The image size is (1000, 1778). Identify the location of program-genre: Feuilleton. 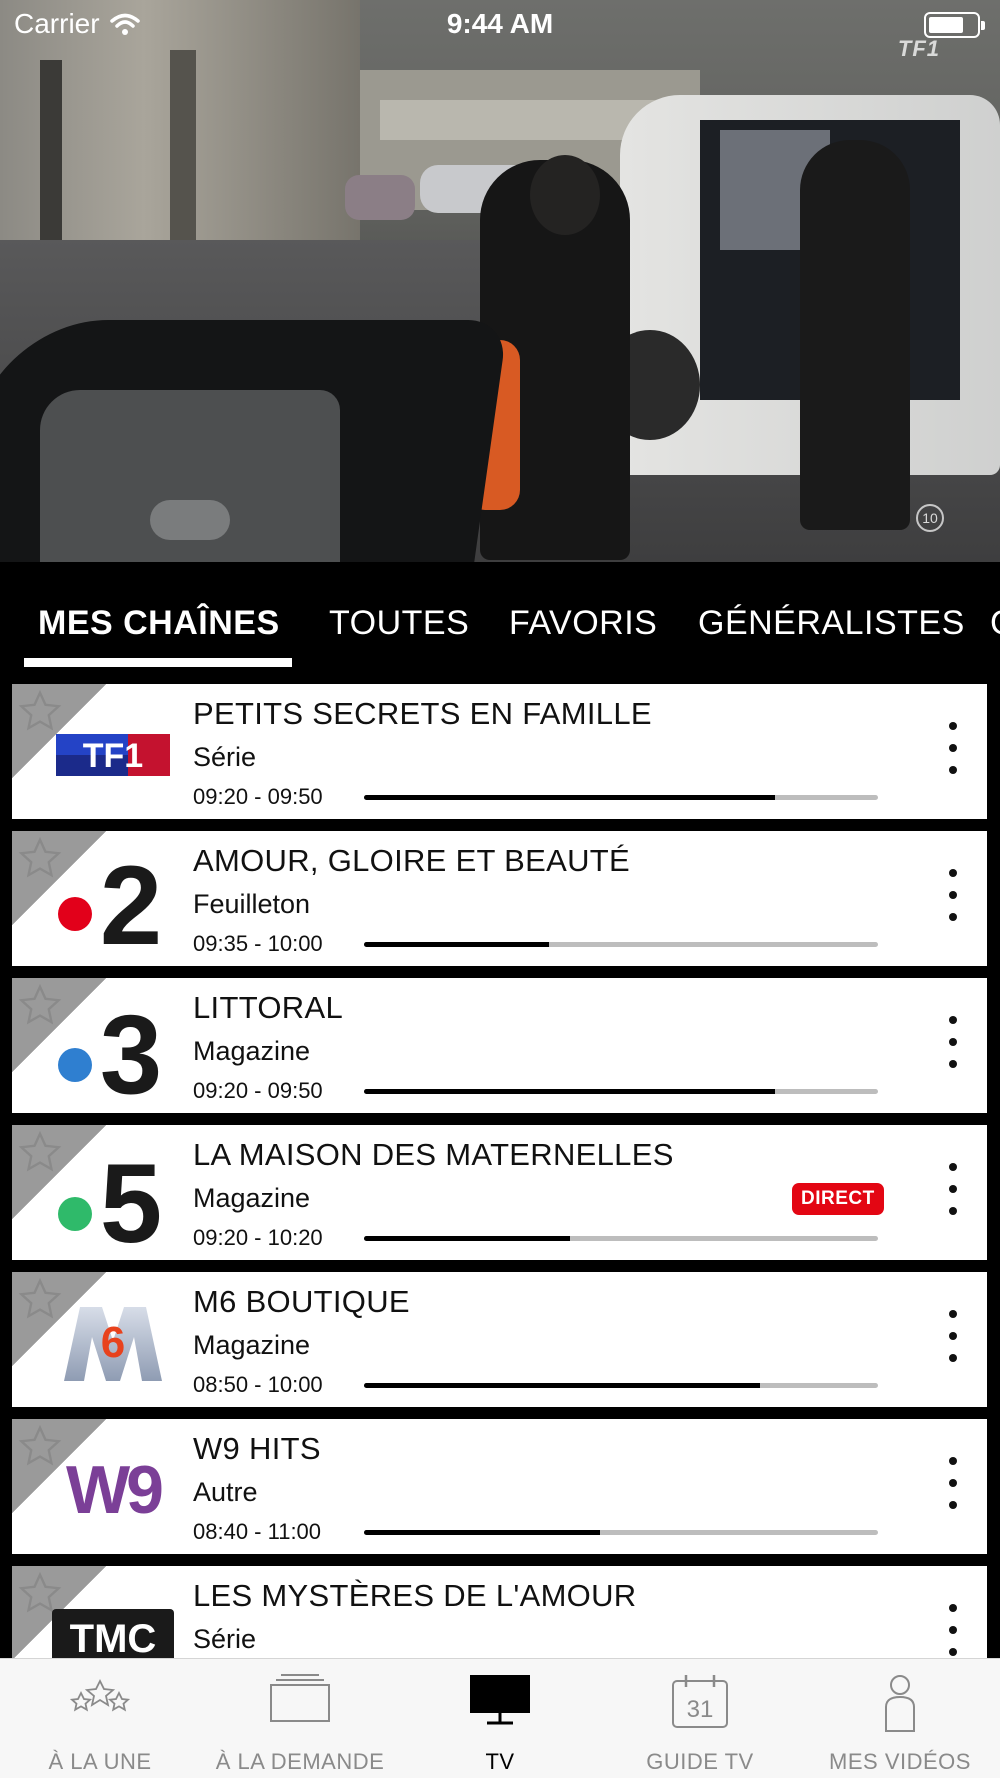
(252, 904).